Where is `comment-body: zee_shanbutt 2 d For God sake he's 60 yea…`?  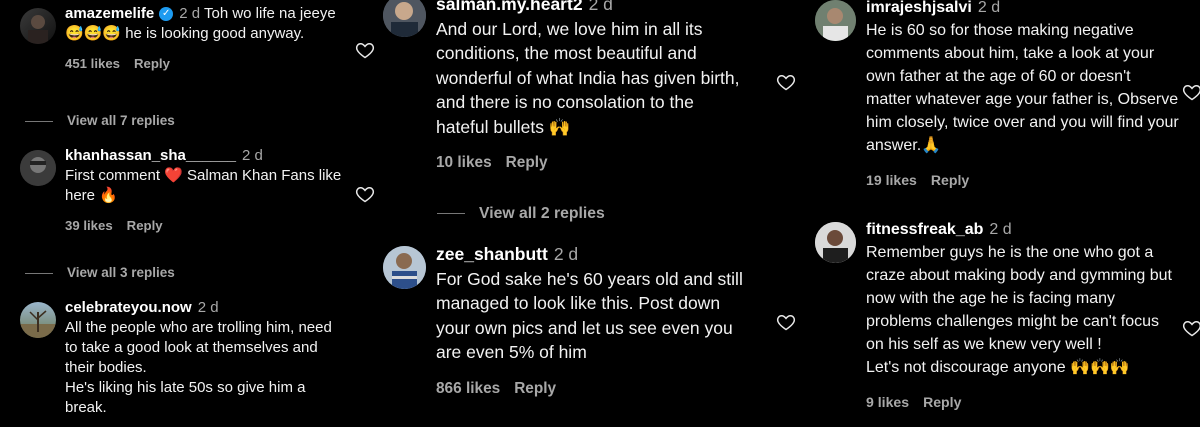
comment-body: zee_shanbutt 2 d For God sake he's 60 yea… is located at coordinates (591, 321).